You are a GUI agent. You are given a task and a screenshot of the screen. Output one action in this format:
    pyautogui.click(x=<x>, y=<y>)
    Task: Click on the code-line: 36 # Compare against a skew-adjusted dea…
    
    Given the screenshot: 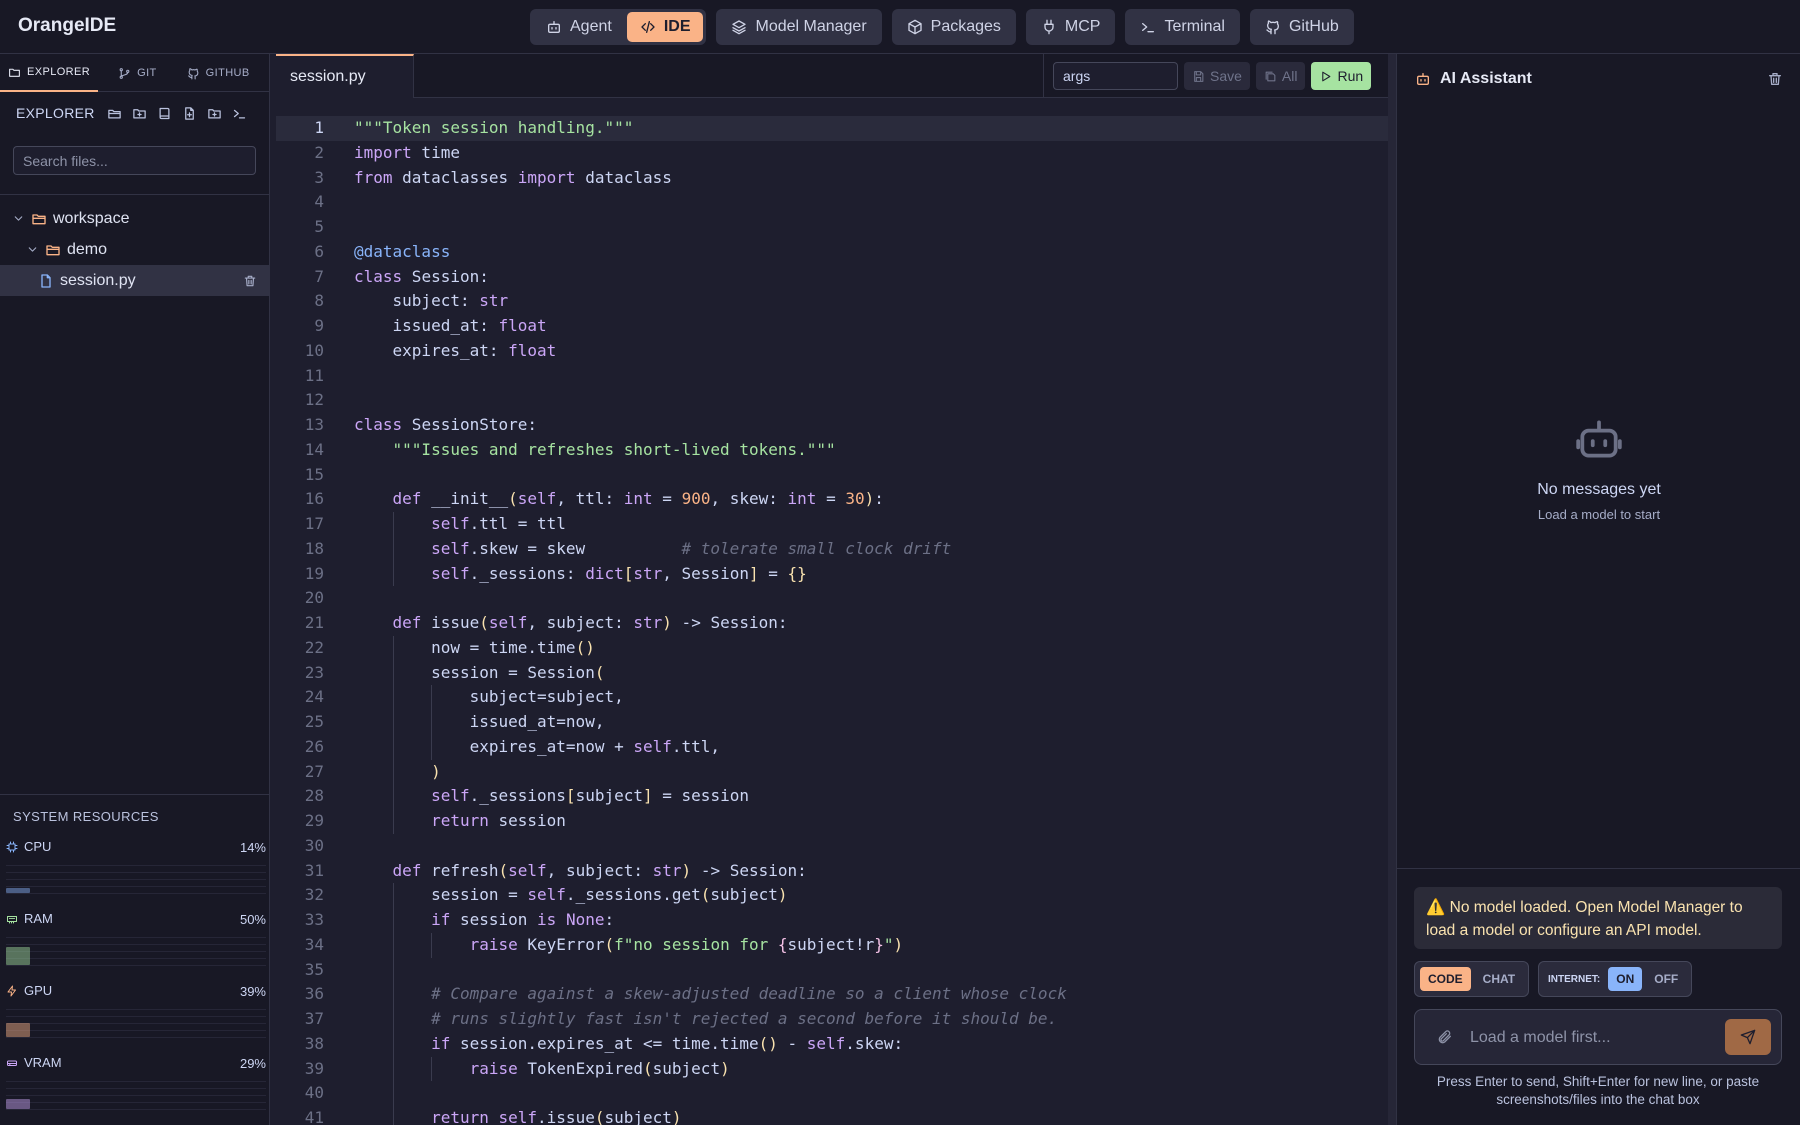 What is the action you would take?
    pyautogui.click(x=833, y=994)
    